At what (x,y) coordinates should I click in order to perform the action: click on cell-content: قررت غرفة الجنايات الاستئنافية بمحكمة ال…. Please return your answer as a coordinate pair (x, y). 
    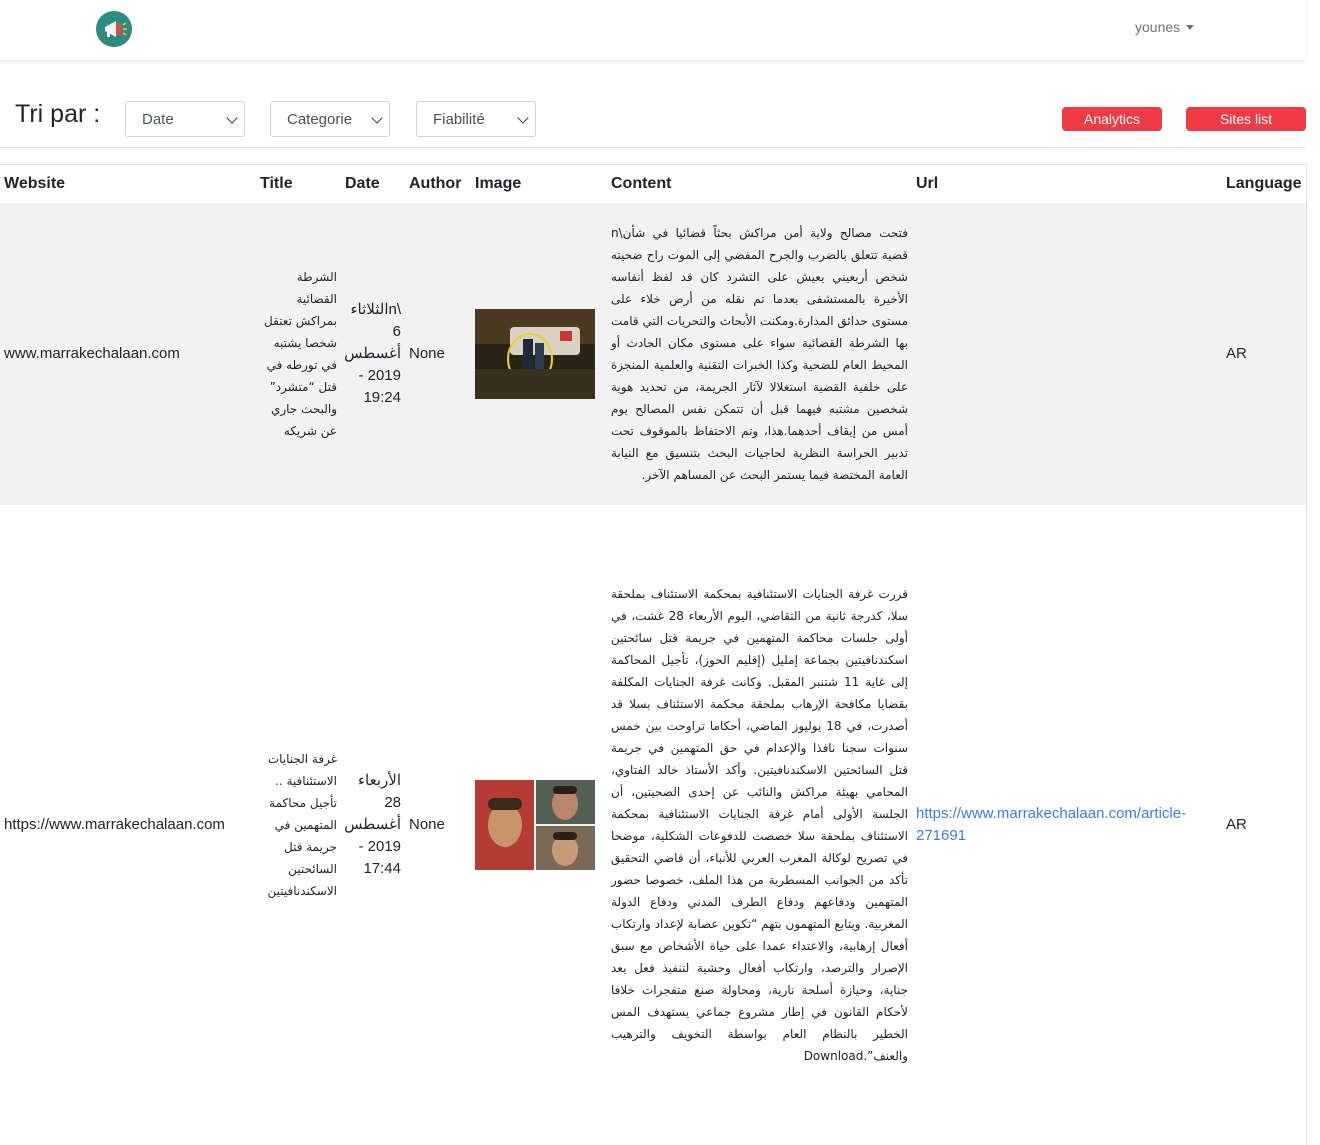
    Looking at the image, I should click on (759, 825).